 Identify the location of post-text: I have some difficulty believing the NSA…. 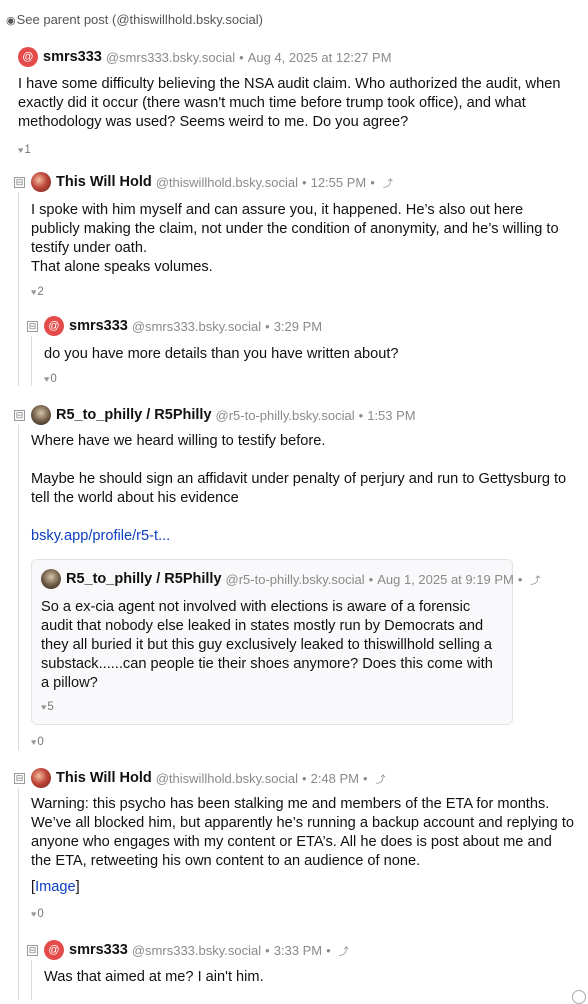
(289, 103).